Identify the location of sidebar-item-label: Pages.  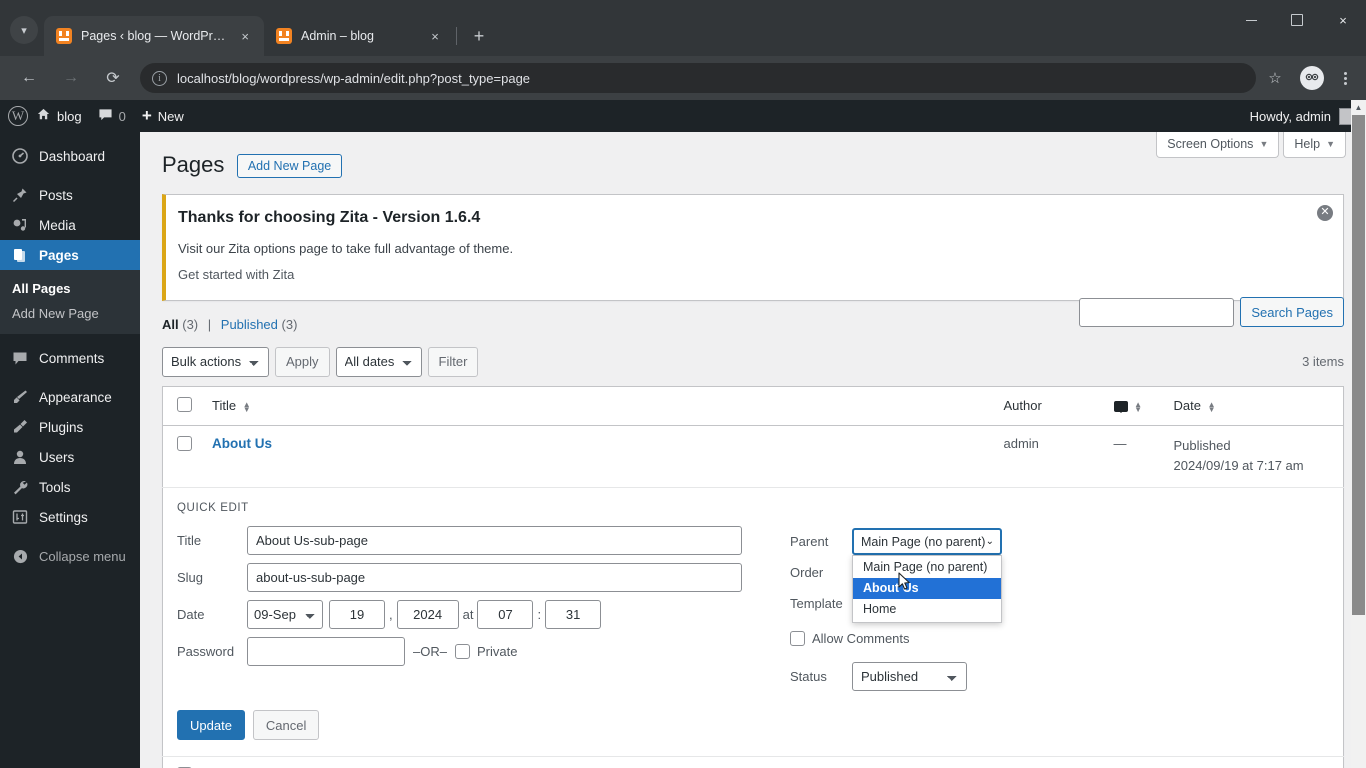
(59, 255).